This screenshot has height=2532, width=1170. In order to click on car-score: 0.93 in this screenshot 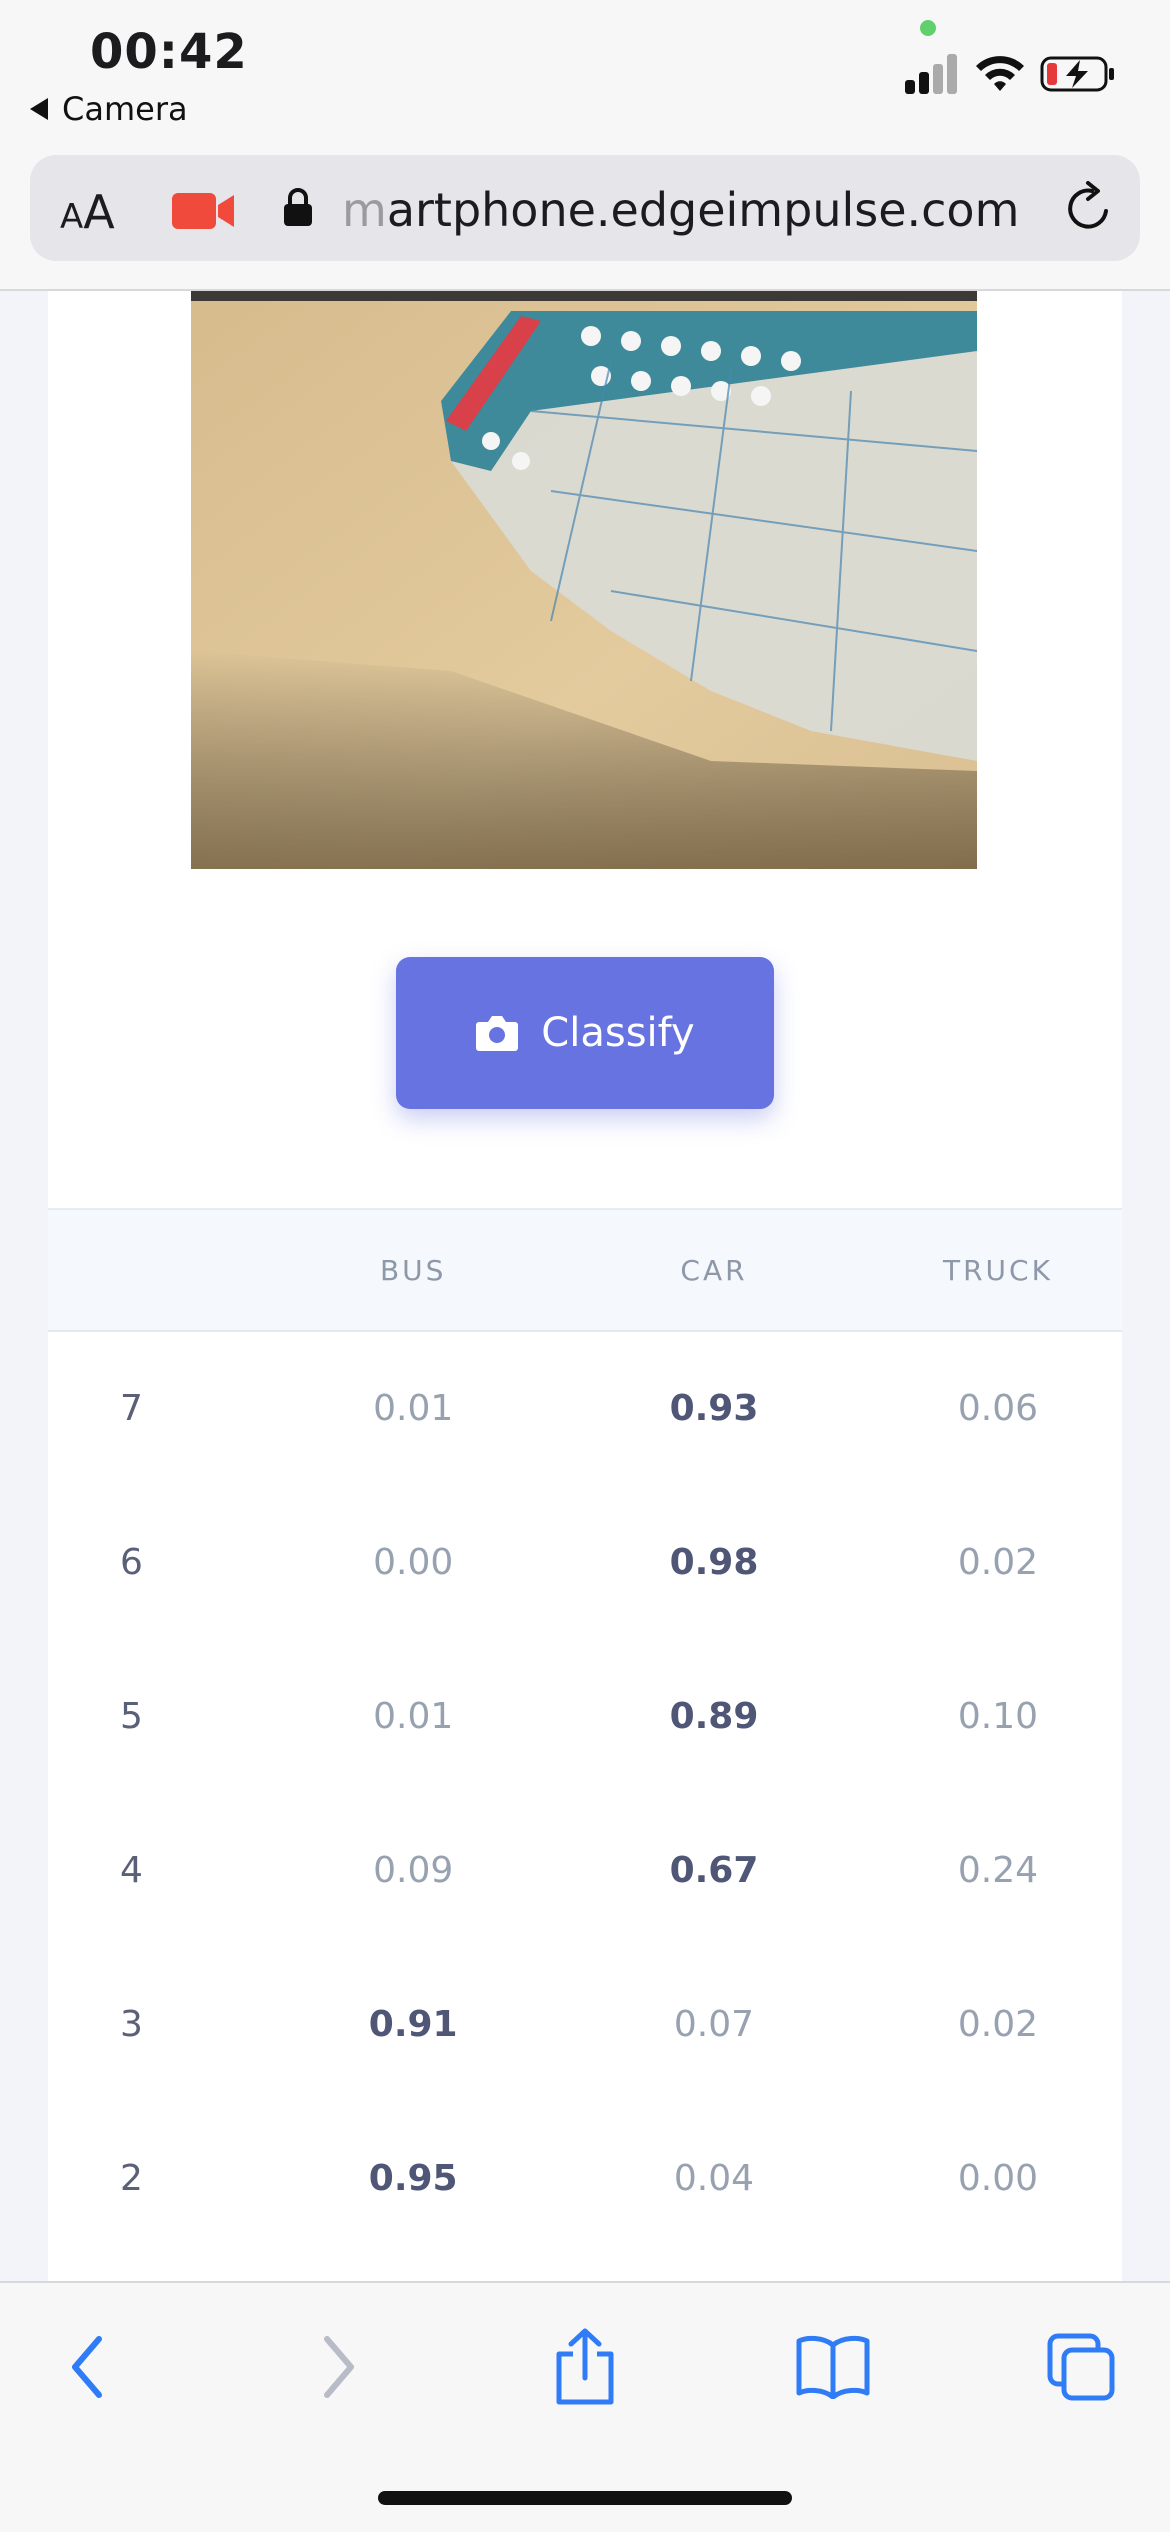, I will do `click(714, 1408)`.